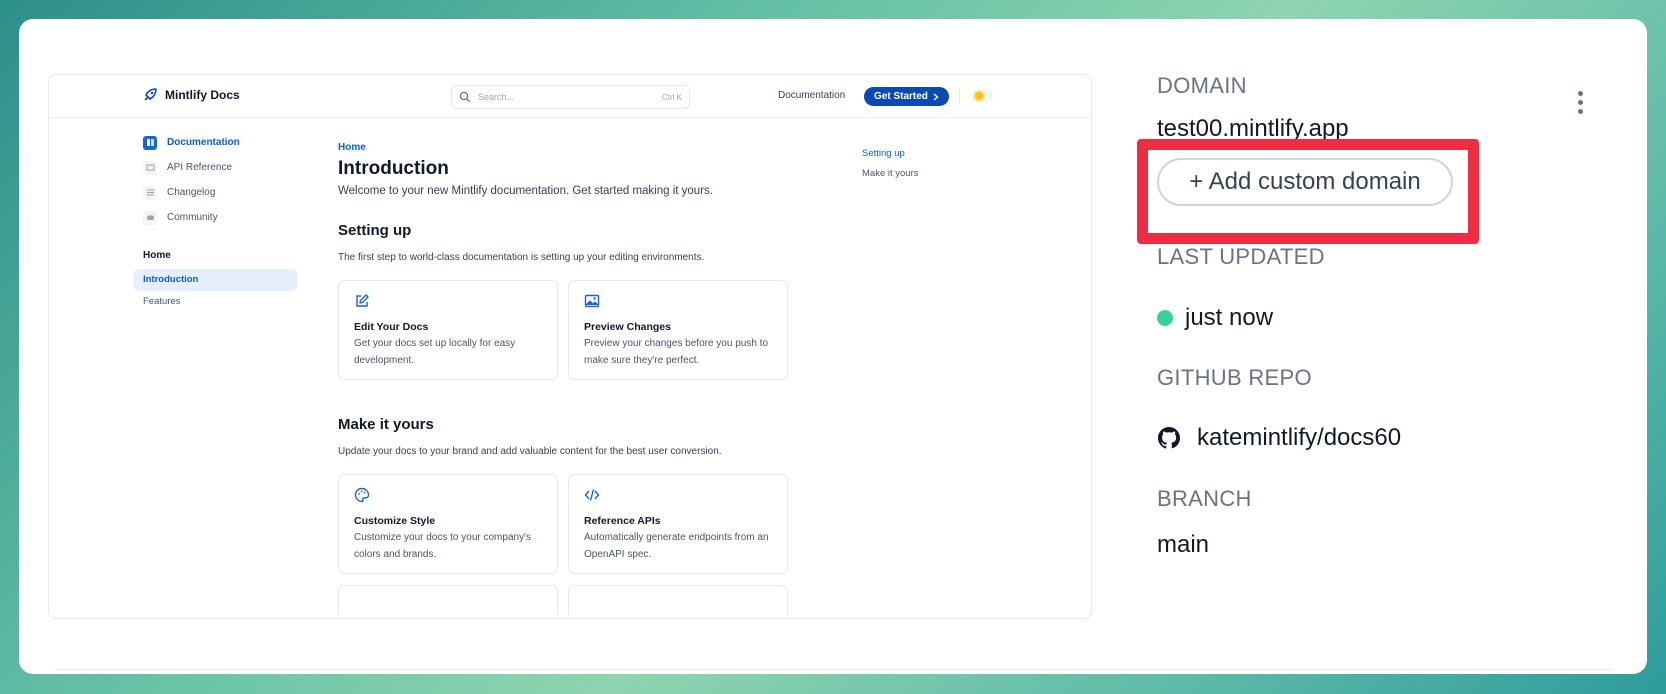  I want to click on last-updated-label: LAST UPDATED, so click(1241, 256).